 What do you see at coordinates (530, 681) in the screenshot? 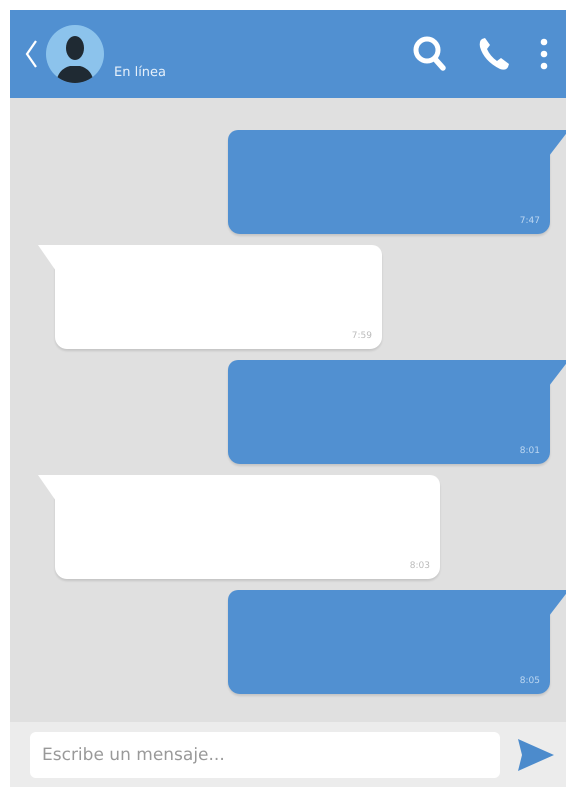
I see `message-time: 8:05` at bounding box center [530, 681].